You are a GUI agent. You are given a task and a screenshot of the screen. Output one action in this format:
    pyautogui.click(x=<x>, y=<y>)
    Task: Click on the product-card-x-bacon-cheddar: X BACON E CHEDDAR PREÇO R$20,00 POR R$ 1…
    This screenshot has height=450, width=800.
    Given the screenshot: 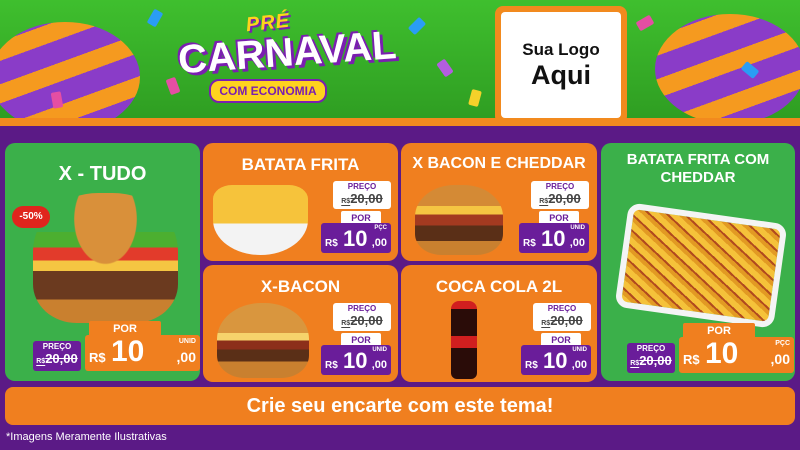 What is the action you would take?
    pyautogui.click(x=499, y=202)
    